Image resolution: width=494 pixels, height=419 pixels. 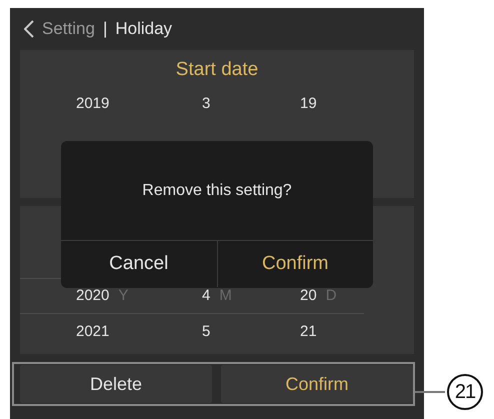 I want to click on dialog-button: Cancel, so click(x=138, y=264).